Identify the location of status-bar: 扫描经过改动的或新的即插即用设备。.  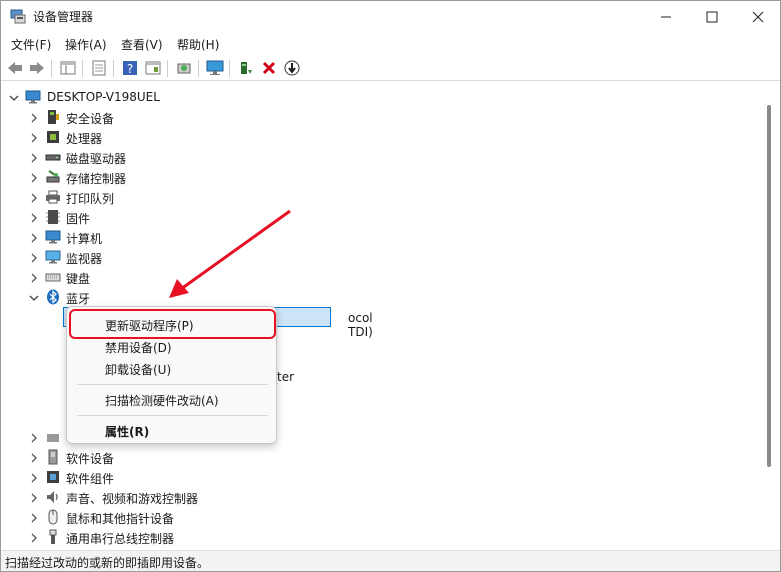
(390, 560).